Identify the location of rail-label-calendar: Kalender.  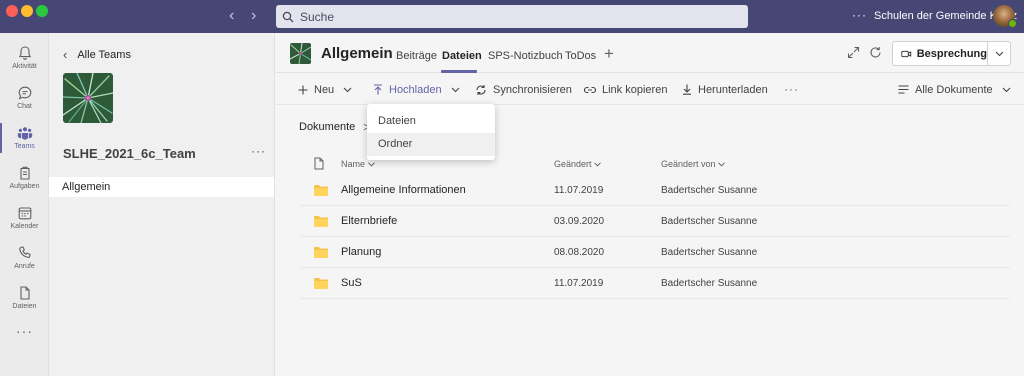
(24, 226).